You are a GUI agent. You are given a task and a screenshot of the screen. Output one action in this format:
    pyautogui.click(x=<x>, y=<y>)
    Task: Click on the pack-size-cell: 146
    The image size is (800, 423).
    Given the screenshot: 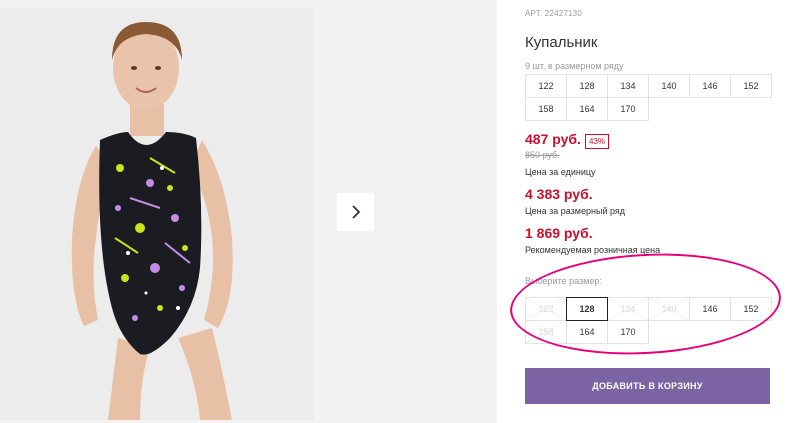 What is the action you would take?
    pyautogui.click(x=710, y=86)
    